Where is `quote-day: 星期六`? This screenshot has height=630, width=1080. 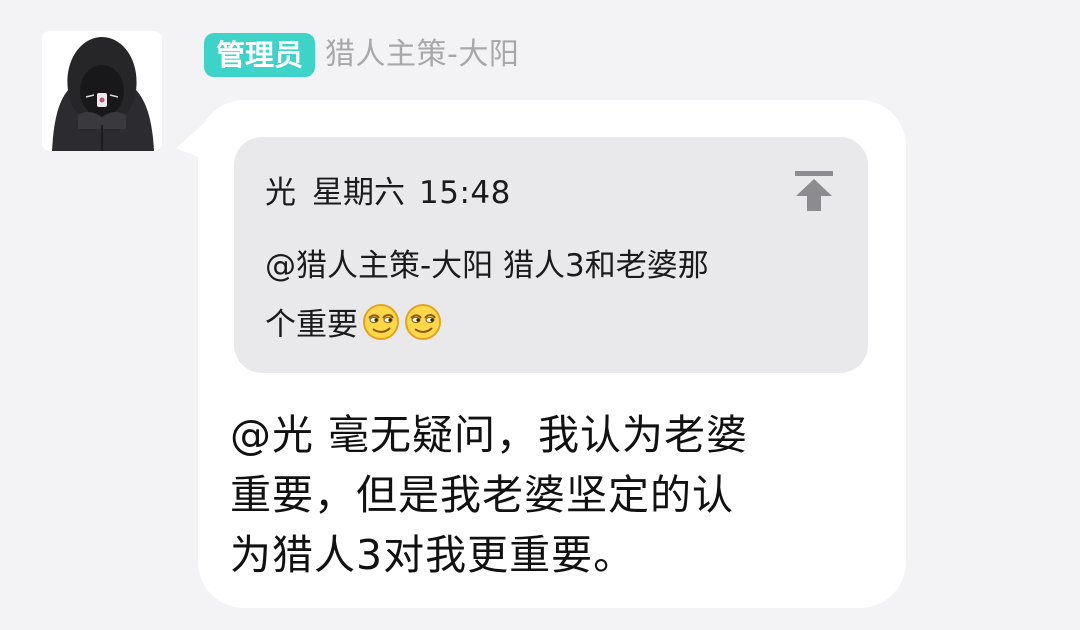
quote-day: 星期六 is located at coordinates (358, 193).